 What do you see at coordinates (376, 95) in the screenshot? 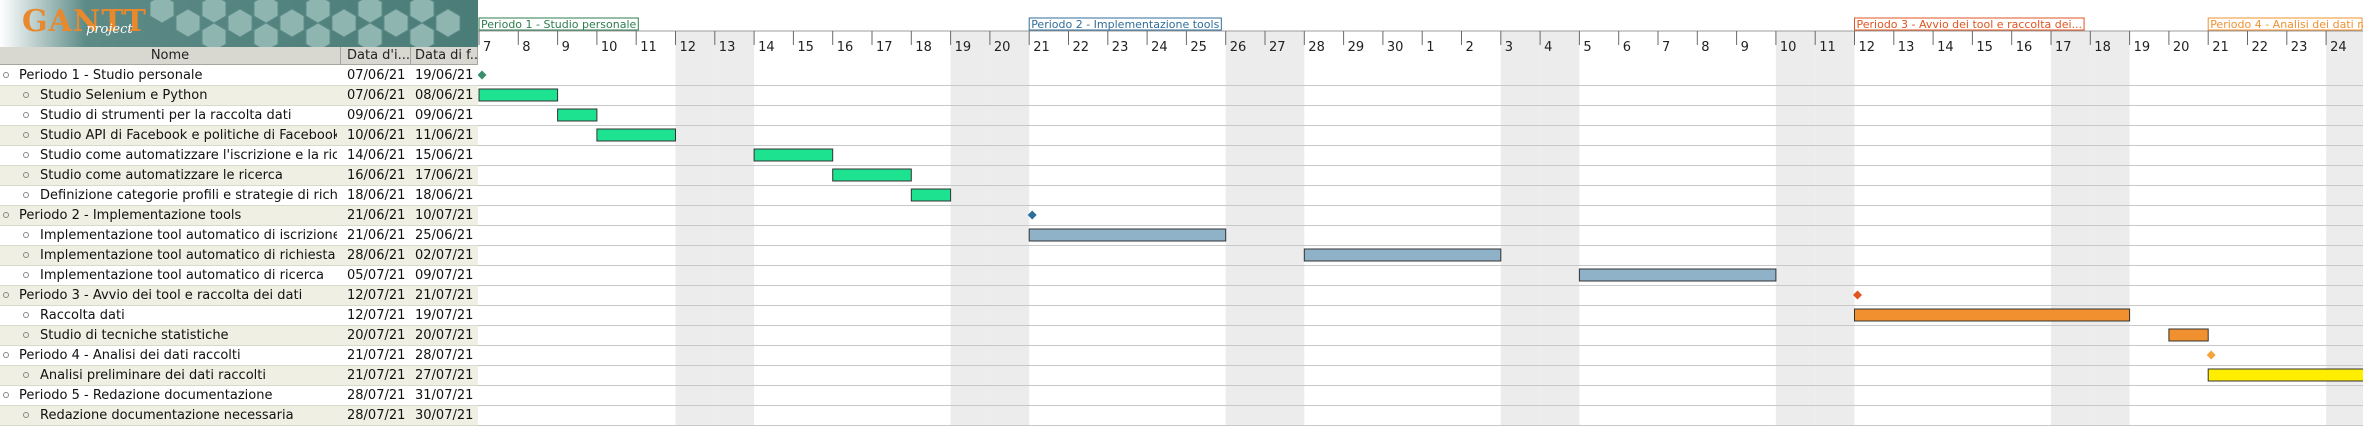
I see `task-start-date: 07/06/21` at bounding box center [376, 95].